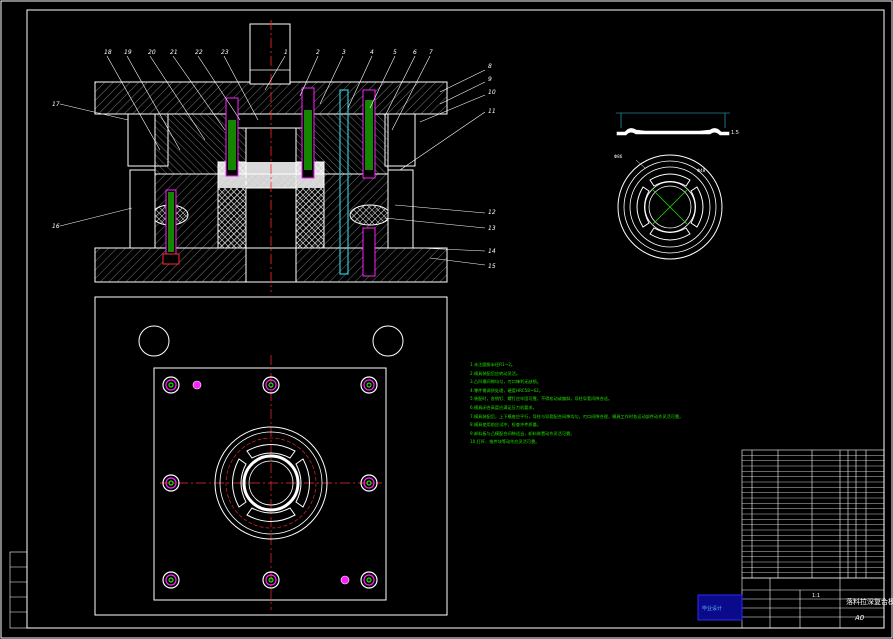  I want to click on note-6: 6.模具闭合高度应满足压力机要求。, so click(503, 407).